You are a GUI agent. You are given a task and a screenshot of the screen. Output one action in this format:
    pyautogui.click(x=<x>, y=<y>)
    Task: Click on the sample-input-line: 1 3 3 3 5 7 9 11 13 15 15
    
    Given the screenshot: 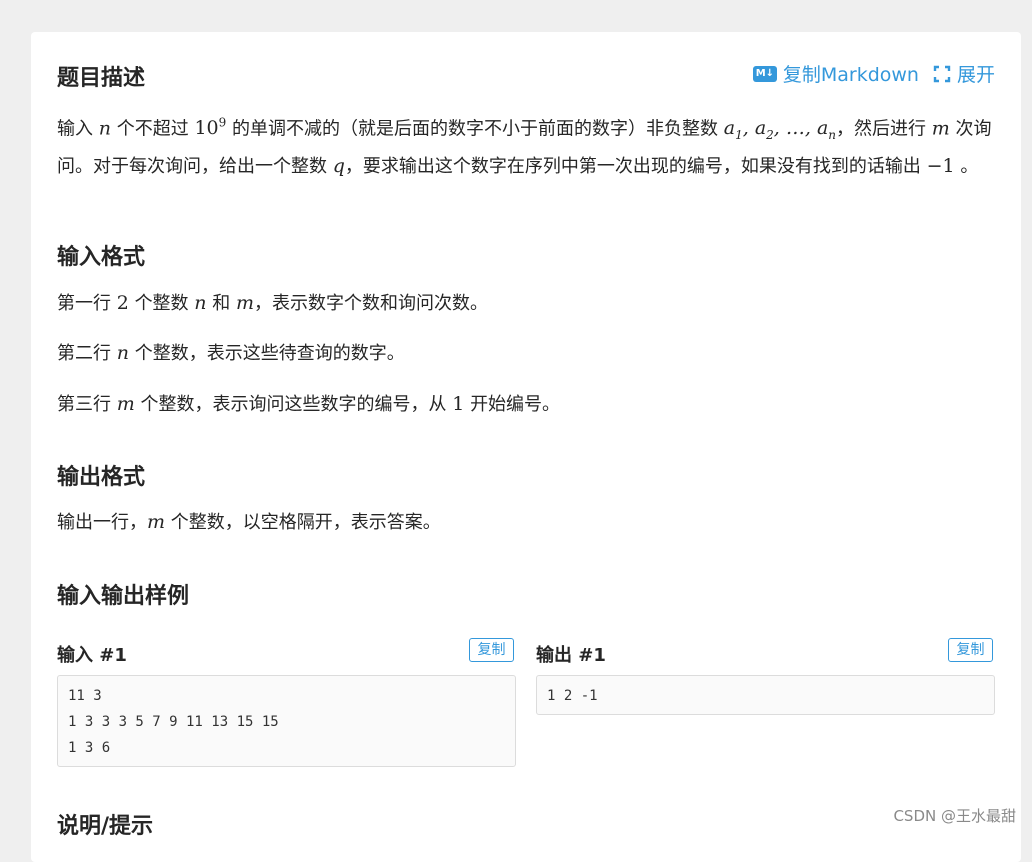 What is the action you would take?
    pyautogui.click(x=173, y=722)
    